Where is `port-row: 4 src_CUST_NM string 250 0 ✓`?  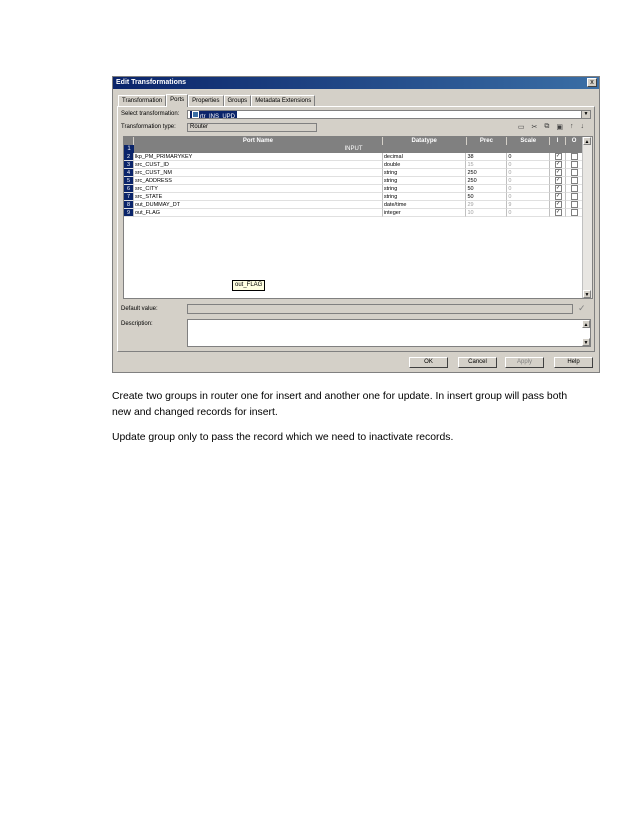
port-row: 4 src_CUST_NM string 250 0 ✓ is located at coordinates (353, 173).